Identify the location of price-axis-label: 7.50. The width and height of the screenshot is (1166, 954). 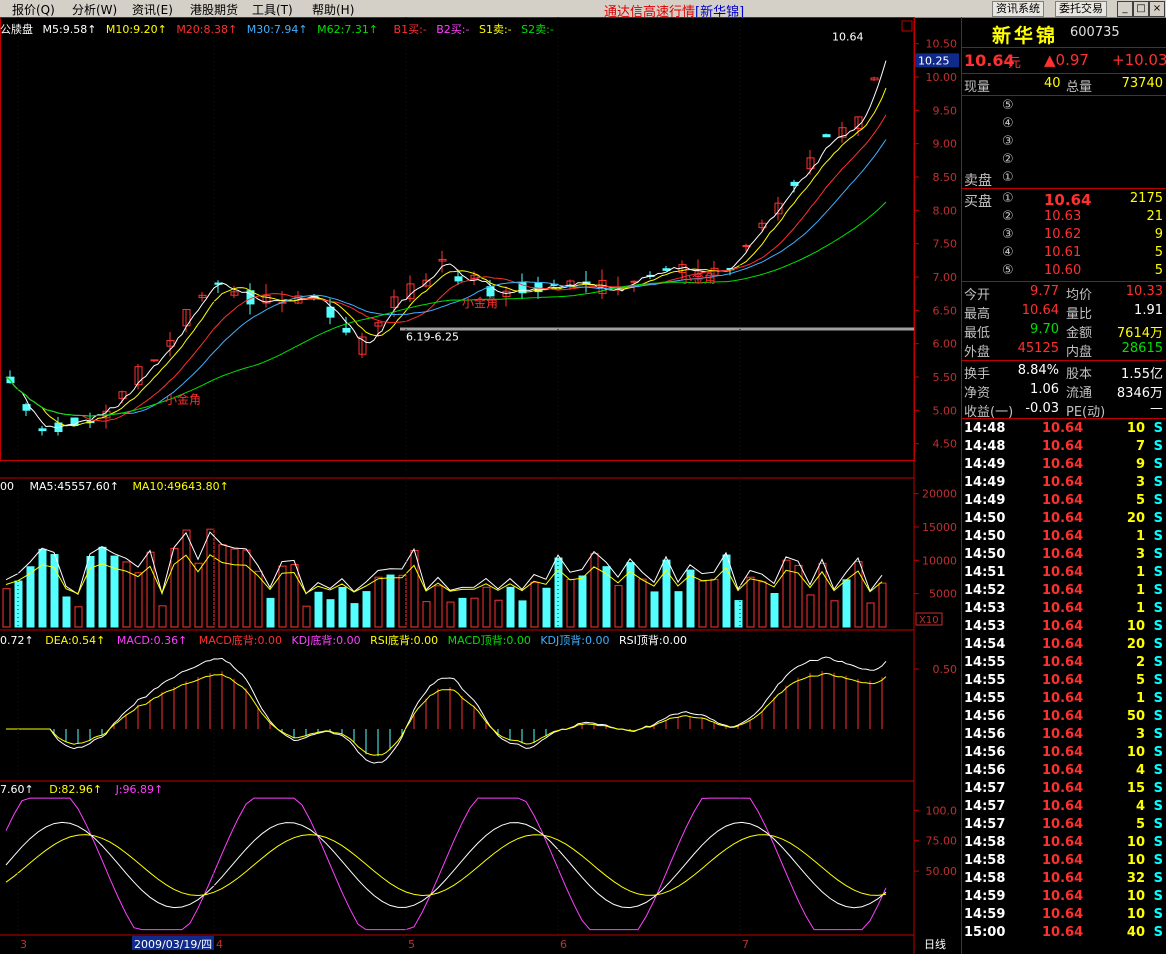
(945, 244).